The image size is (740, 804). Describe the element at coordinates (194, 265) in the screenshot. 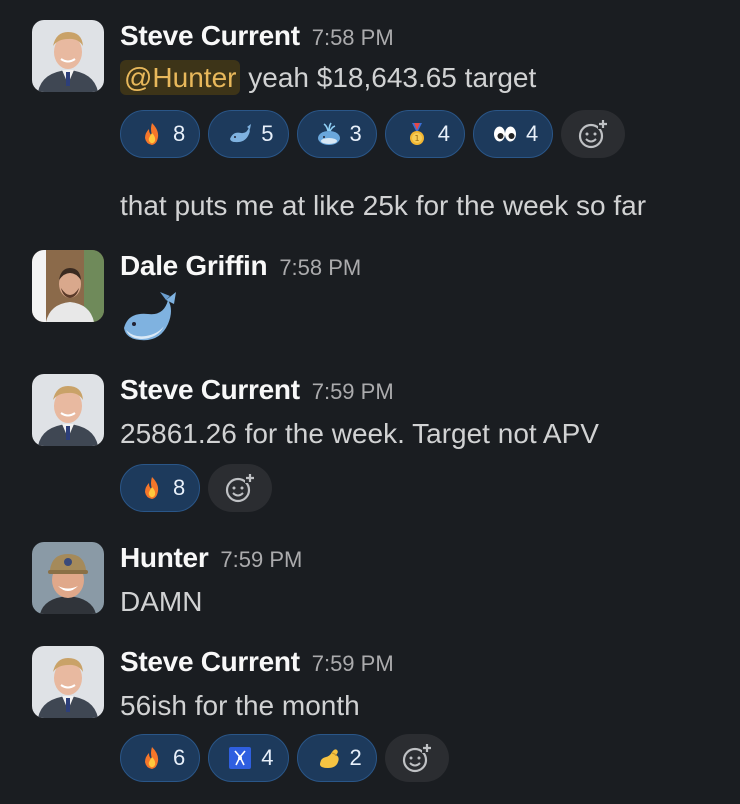

I see `author-name: Dale Griffin` at that location.